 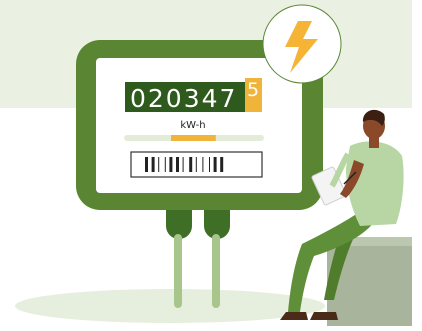 I want to click on meter-reading-display: 020347 5, so click(x=193, y=95).